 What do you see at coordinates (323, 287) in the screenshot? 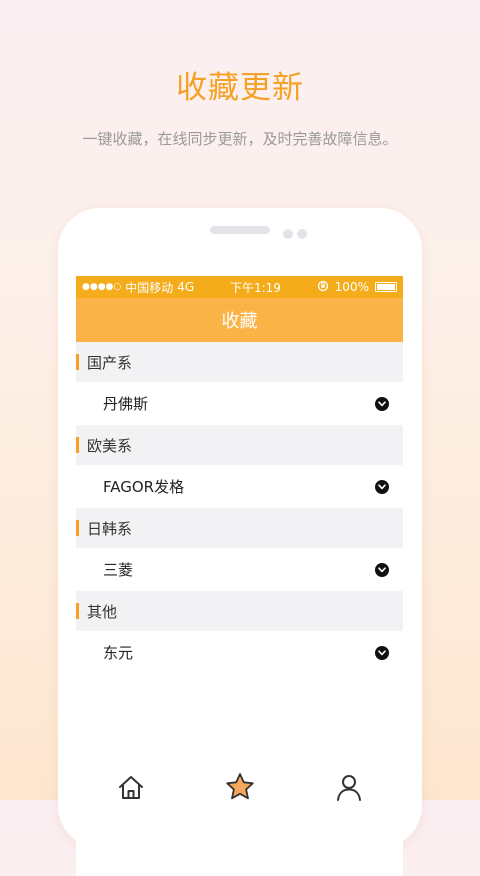
I see `rotation-lock-icon` at bounding box center [323, 287].